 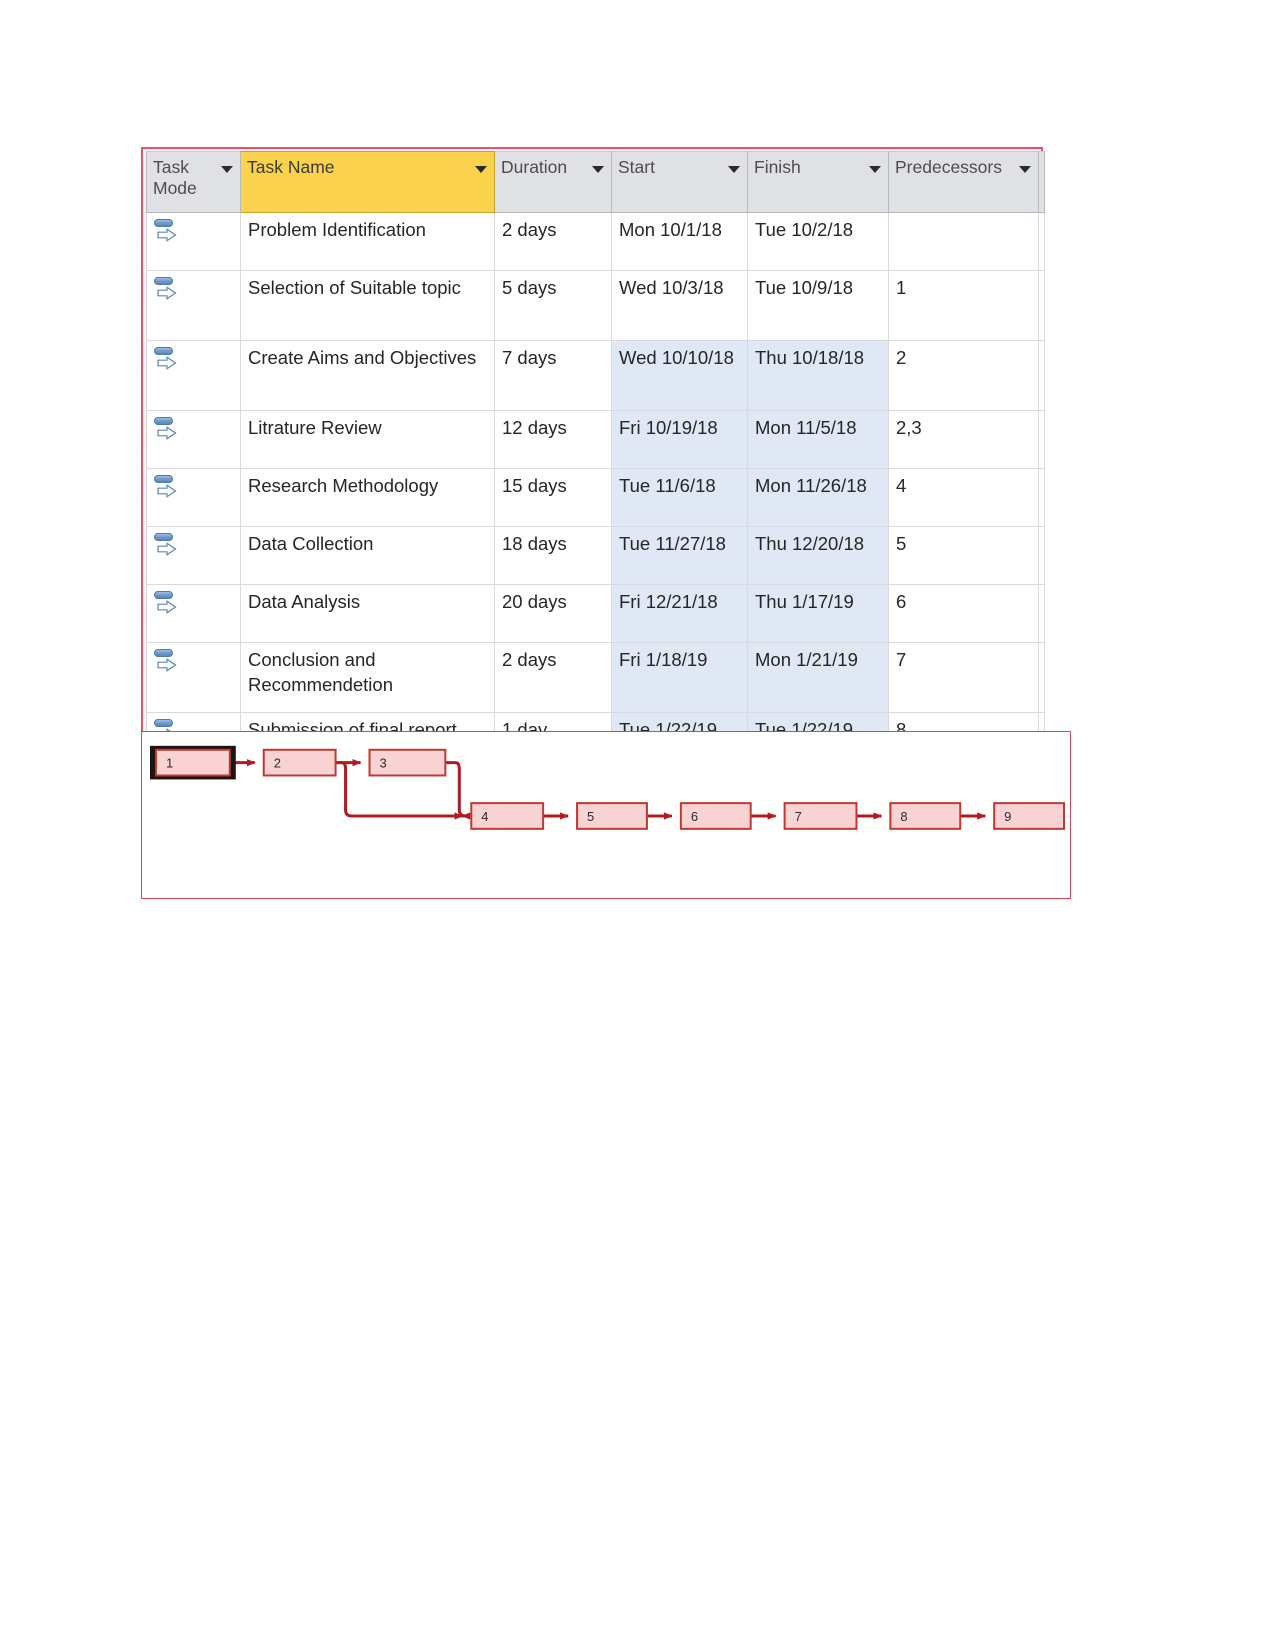 I want to click on cell-task-name: Problem Identification, so click(x=367, y=241).